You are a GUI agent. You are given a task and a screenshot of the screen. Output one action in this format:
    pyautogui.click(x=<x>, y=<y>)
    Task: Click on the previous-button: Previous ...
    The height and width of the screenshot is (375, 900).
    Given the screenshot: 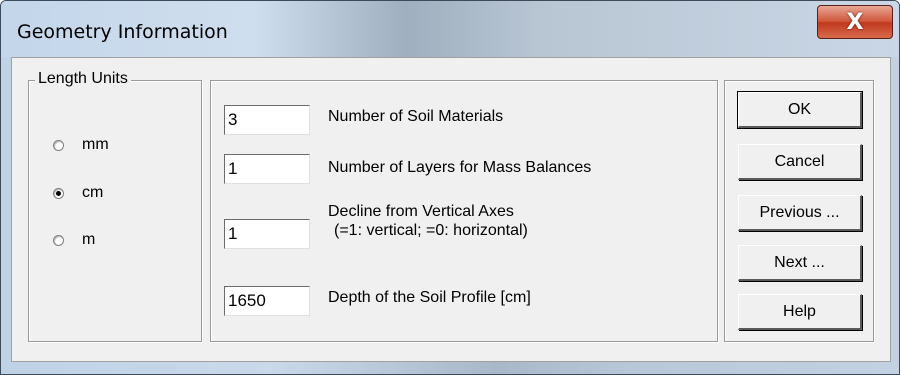 What is the action you would take?
    pyautogui.click(x=800, y=213)
    